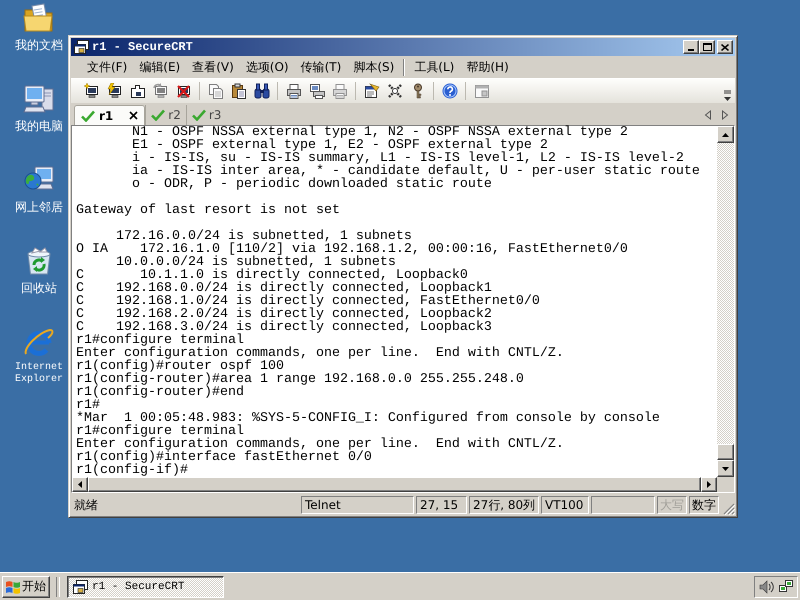 This screenshot has height=600, width=800. I want to click on binoculars-icon, so click(262, 91).